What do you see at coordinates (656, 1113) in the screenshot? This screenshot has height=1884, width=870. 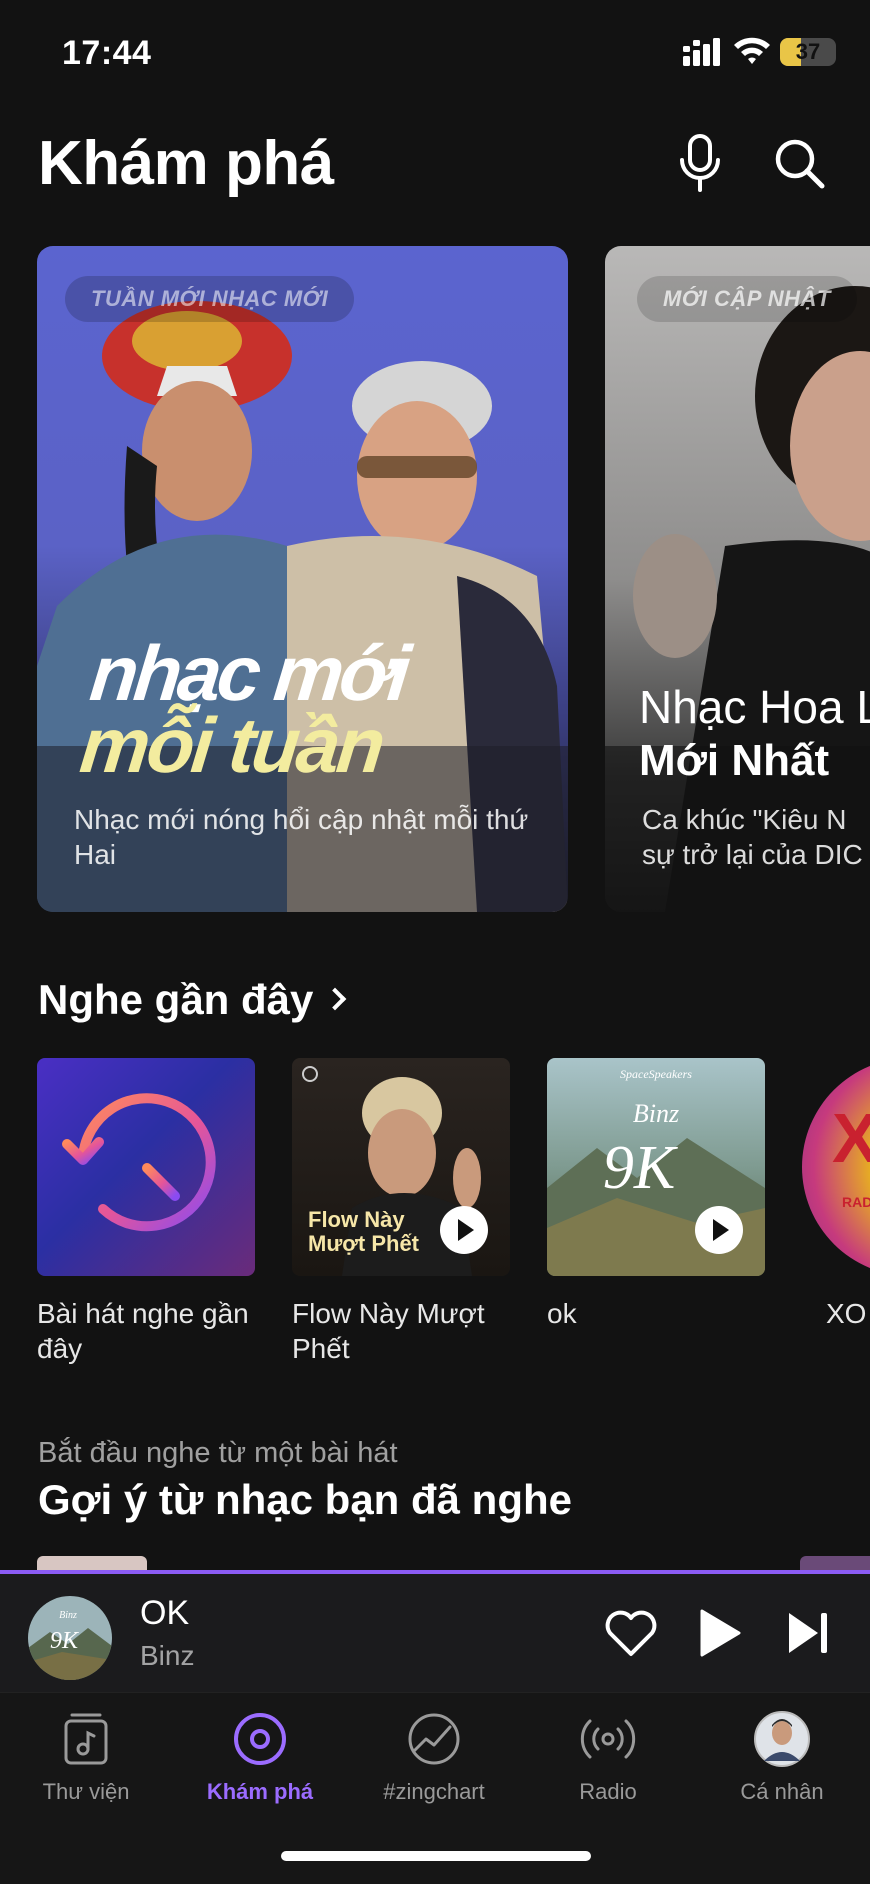 I see `cover-artist: Binz` at bounding box center [656, 1113].